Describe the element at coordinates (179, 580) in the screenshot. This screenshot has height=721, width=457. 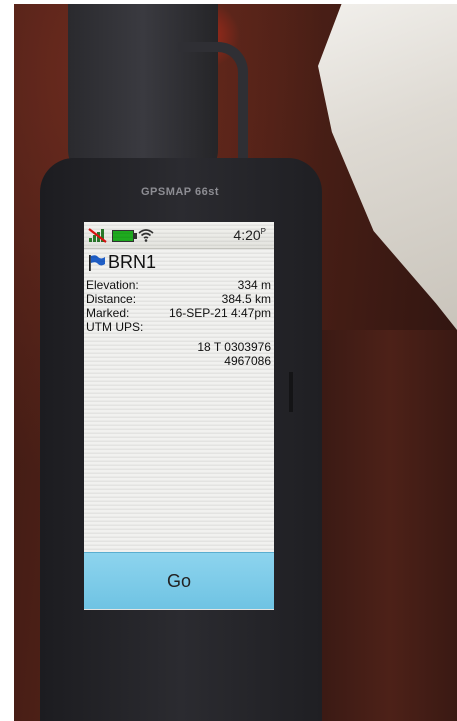
I see `go-button: Go` at that location.